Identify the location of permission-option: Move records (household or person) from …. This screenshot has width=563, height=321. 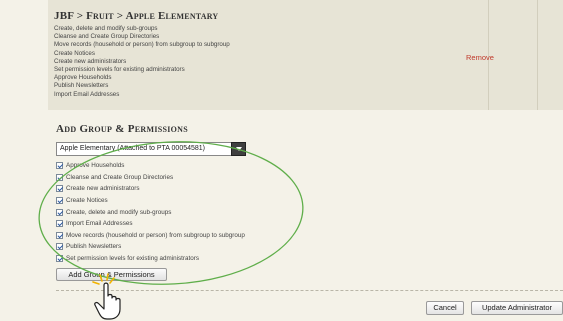
(150, 236).